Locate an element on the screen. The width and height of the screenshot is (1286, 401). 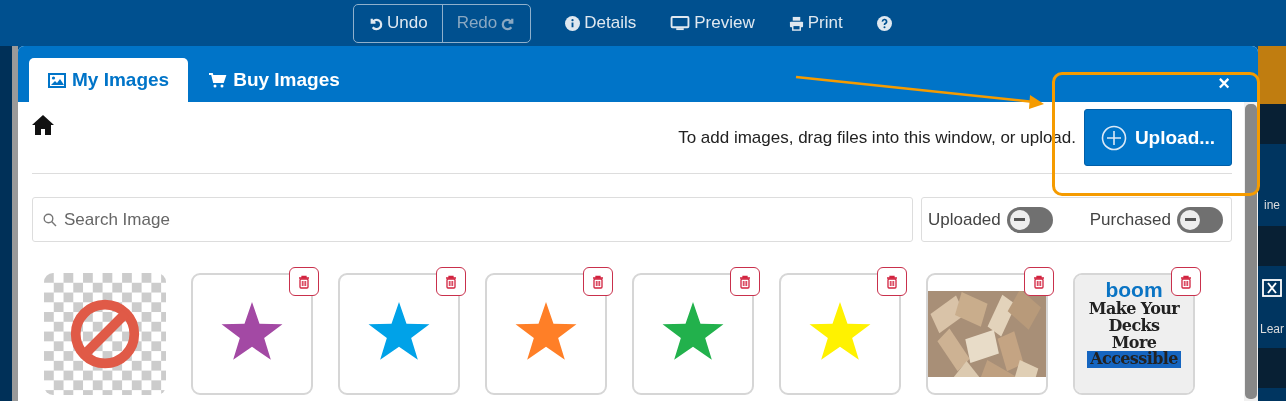
scrollbar is located at coordinates (1251, 251).